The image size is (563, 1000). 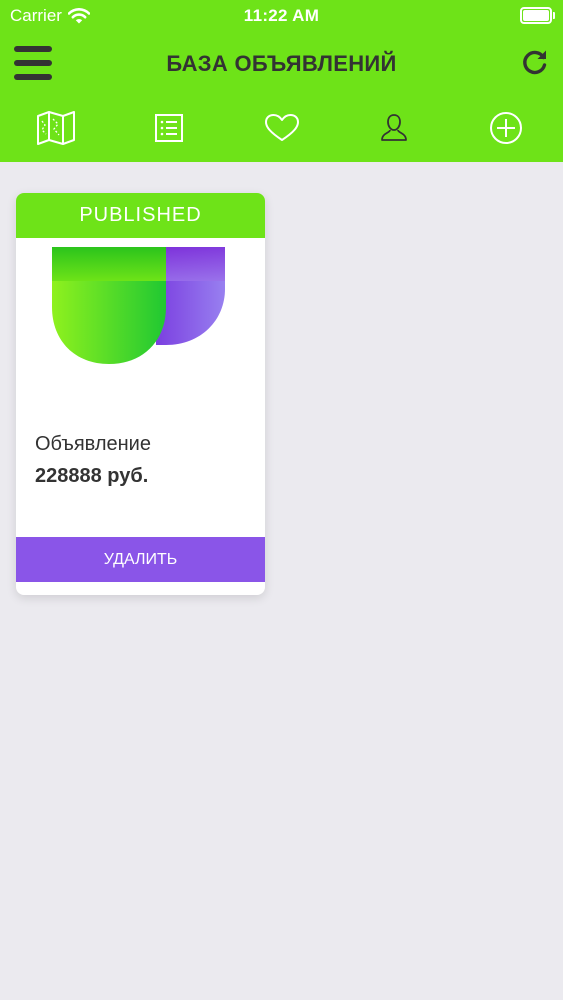 I want to click on heart-icon, so click(x=282, y=127).